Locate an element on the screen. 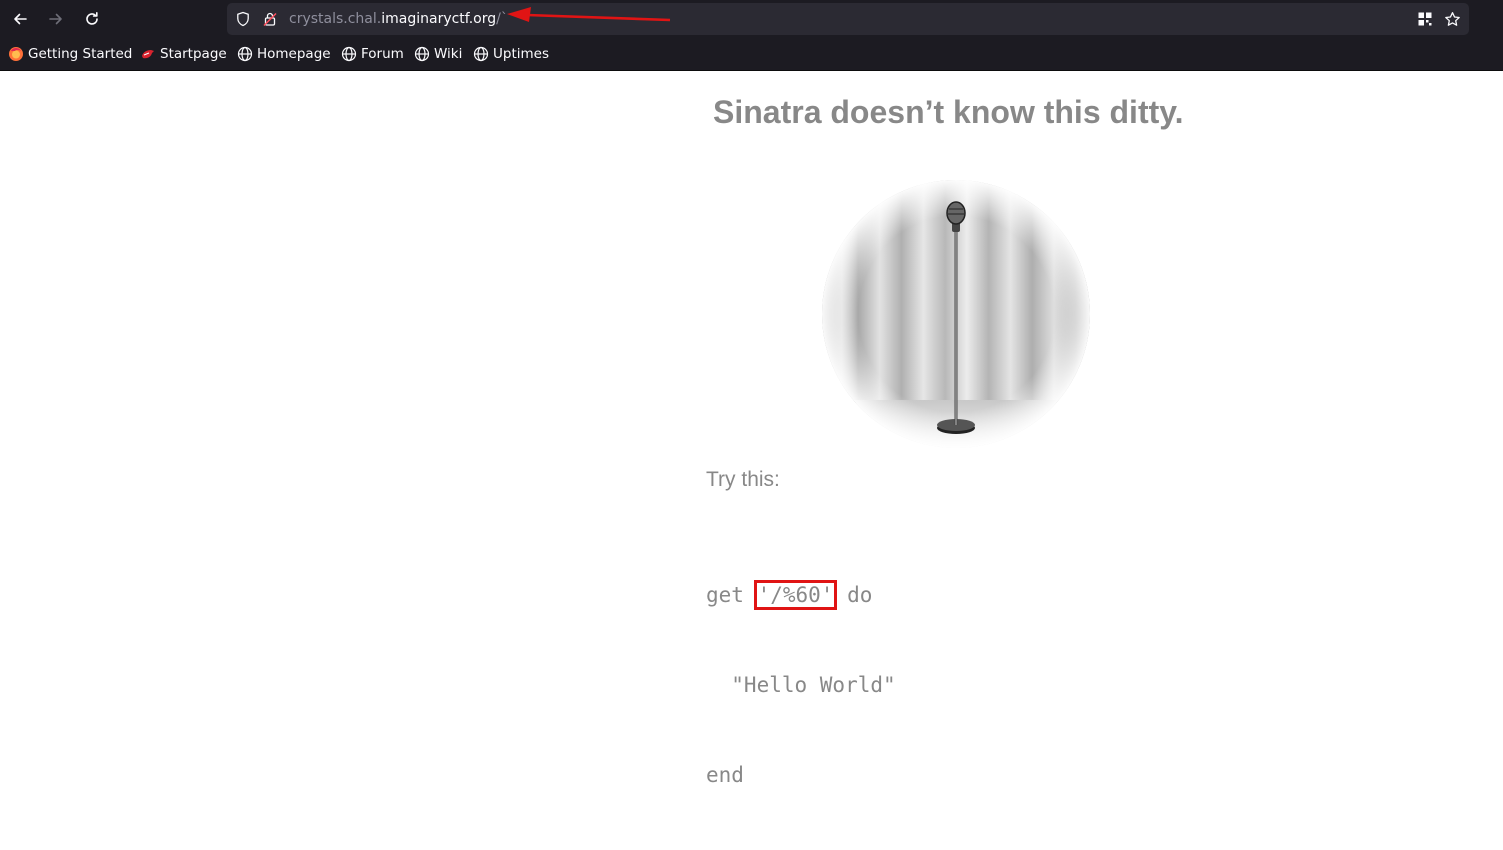  url-path: /` is located at coordinates (502, 19).